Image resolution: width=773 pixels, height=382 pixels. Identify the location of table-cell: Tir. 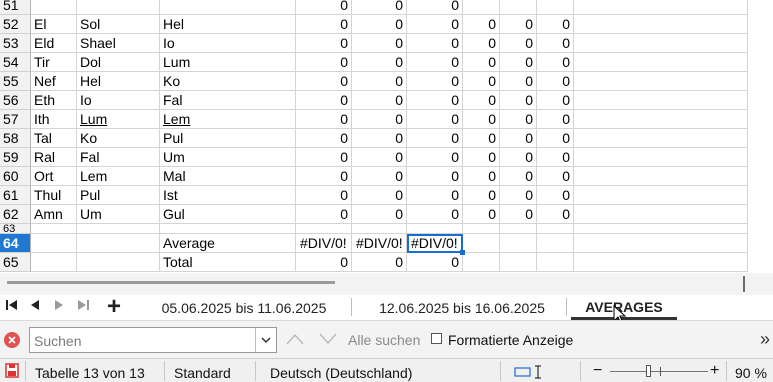
(54, 62).